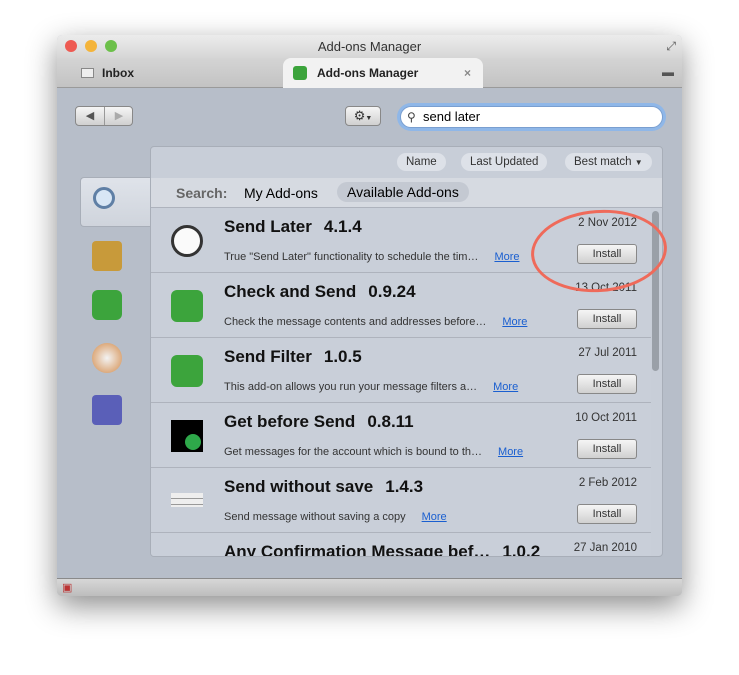  I want to click on addon-name: Send Later 4.1.4, so click(293, 226).